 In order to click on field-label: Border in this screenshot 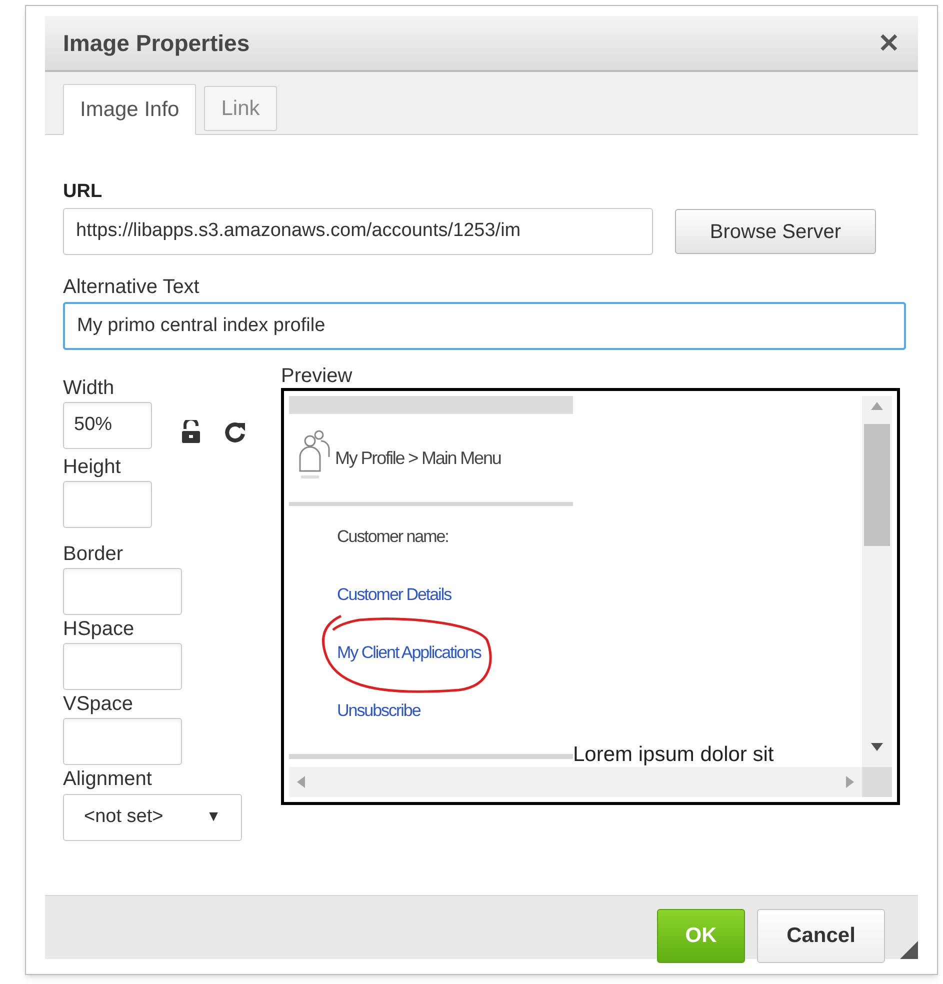, I will do `click(93, 554)`.